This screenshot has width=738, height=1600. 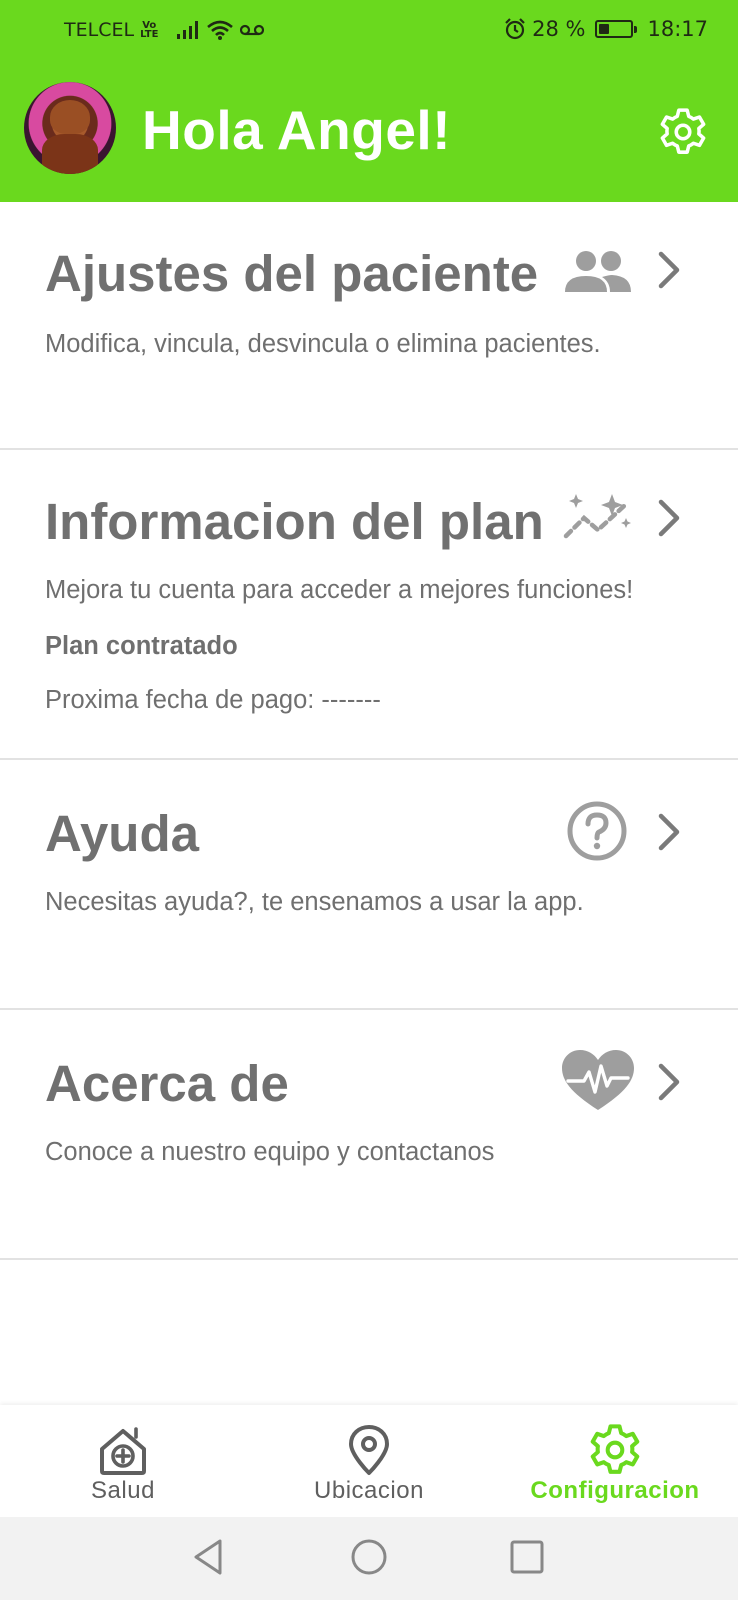 What do you see at coordinates (527, 1557) in the screenshot?
I see `recents-icon` at bounding box center [527, 1557].